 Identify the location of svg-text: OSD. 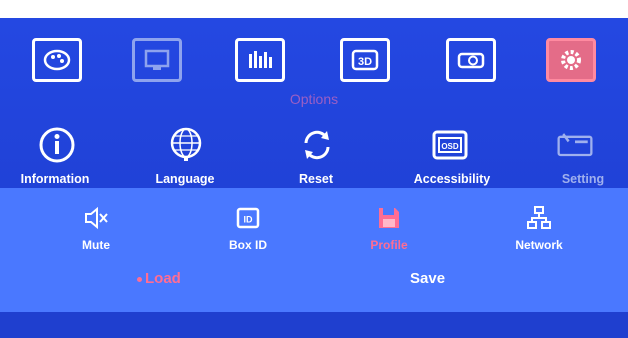
(450, 146).